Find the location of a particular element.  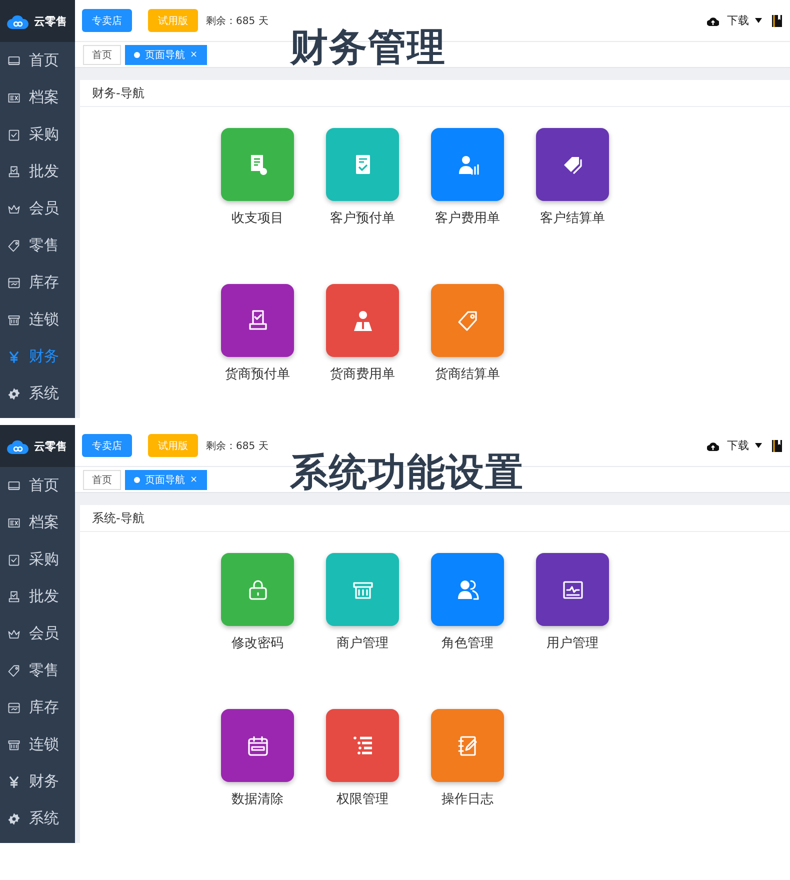

section-title: 系统-导航 is located at coordinates (435, 518).